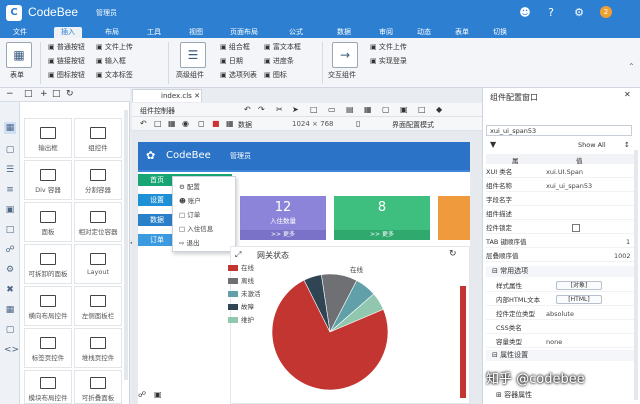 This screenshot has width=640, height=404. I want to click on form-big-icon: ▦, so click(19, 55).